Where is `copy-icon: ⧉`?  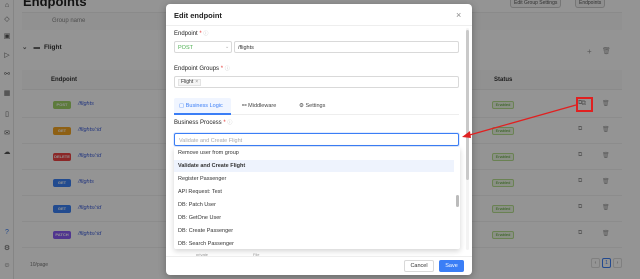 copy-icon: ⧉ is located at coordinates (583, 104).